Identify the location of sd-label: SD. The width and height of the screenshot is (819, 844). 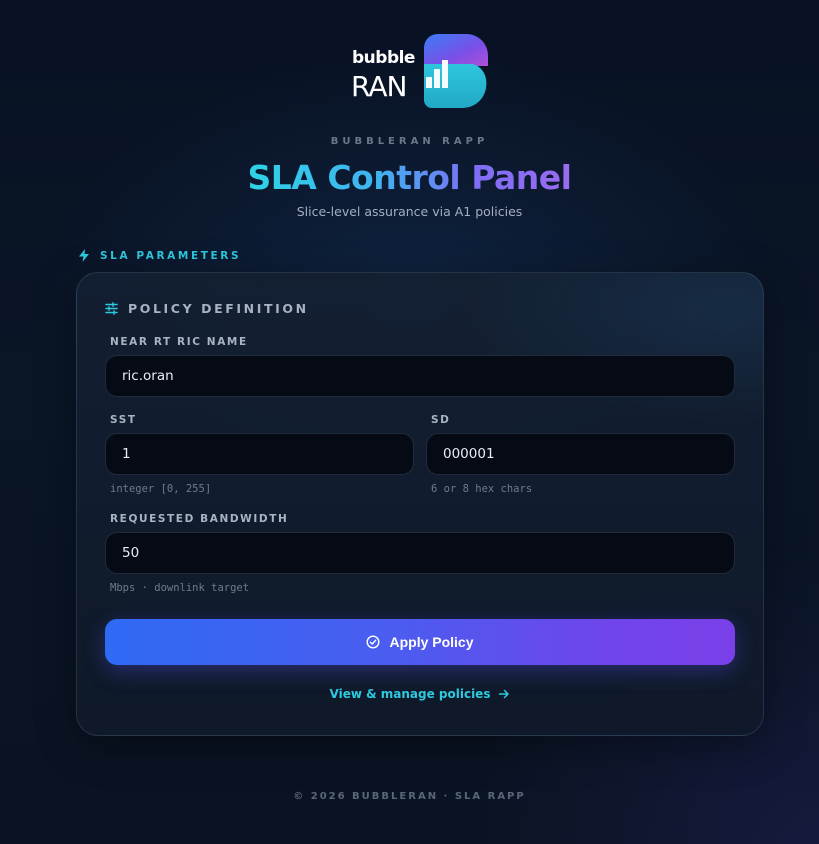
(441, 420).